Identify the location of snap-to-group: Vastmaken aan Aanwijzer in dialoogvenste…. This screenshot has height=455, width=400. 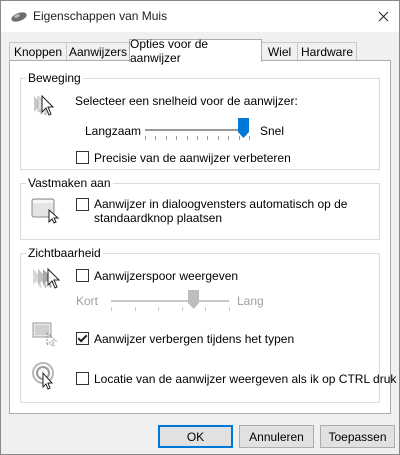
(200, 208).